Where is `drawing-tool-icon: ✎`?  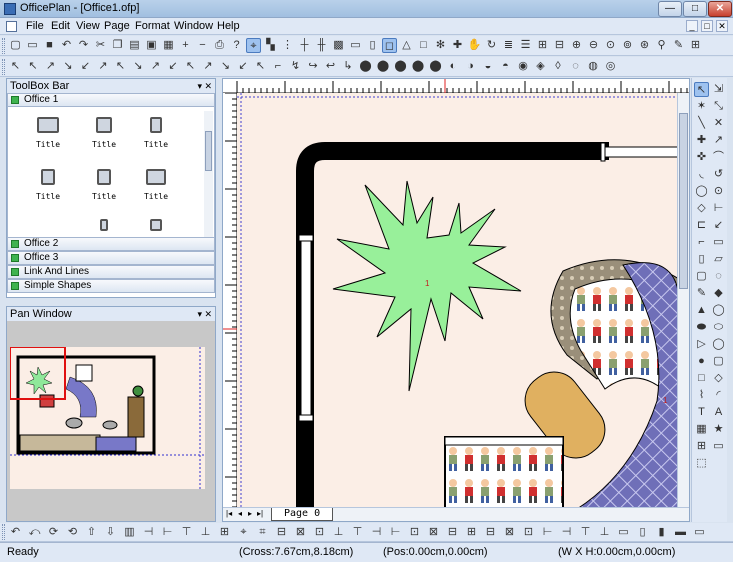 drawing-tool-icon: ✎ is located at coordinates (701, 293).